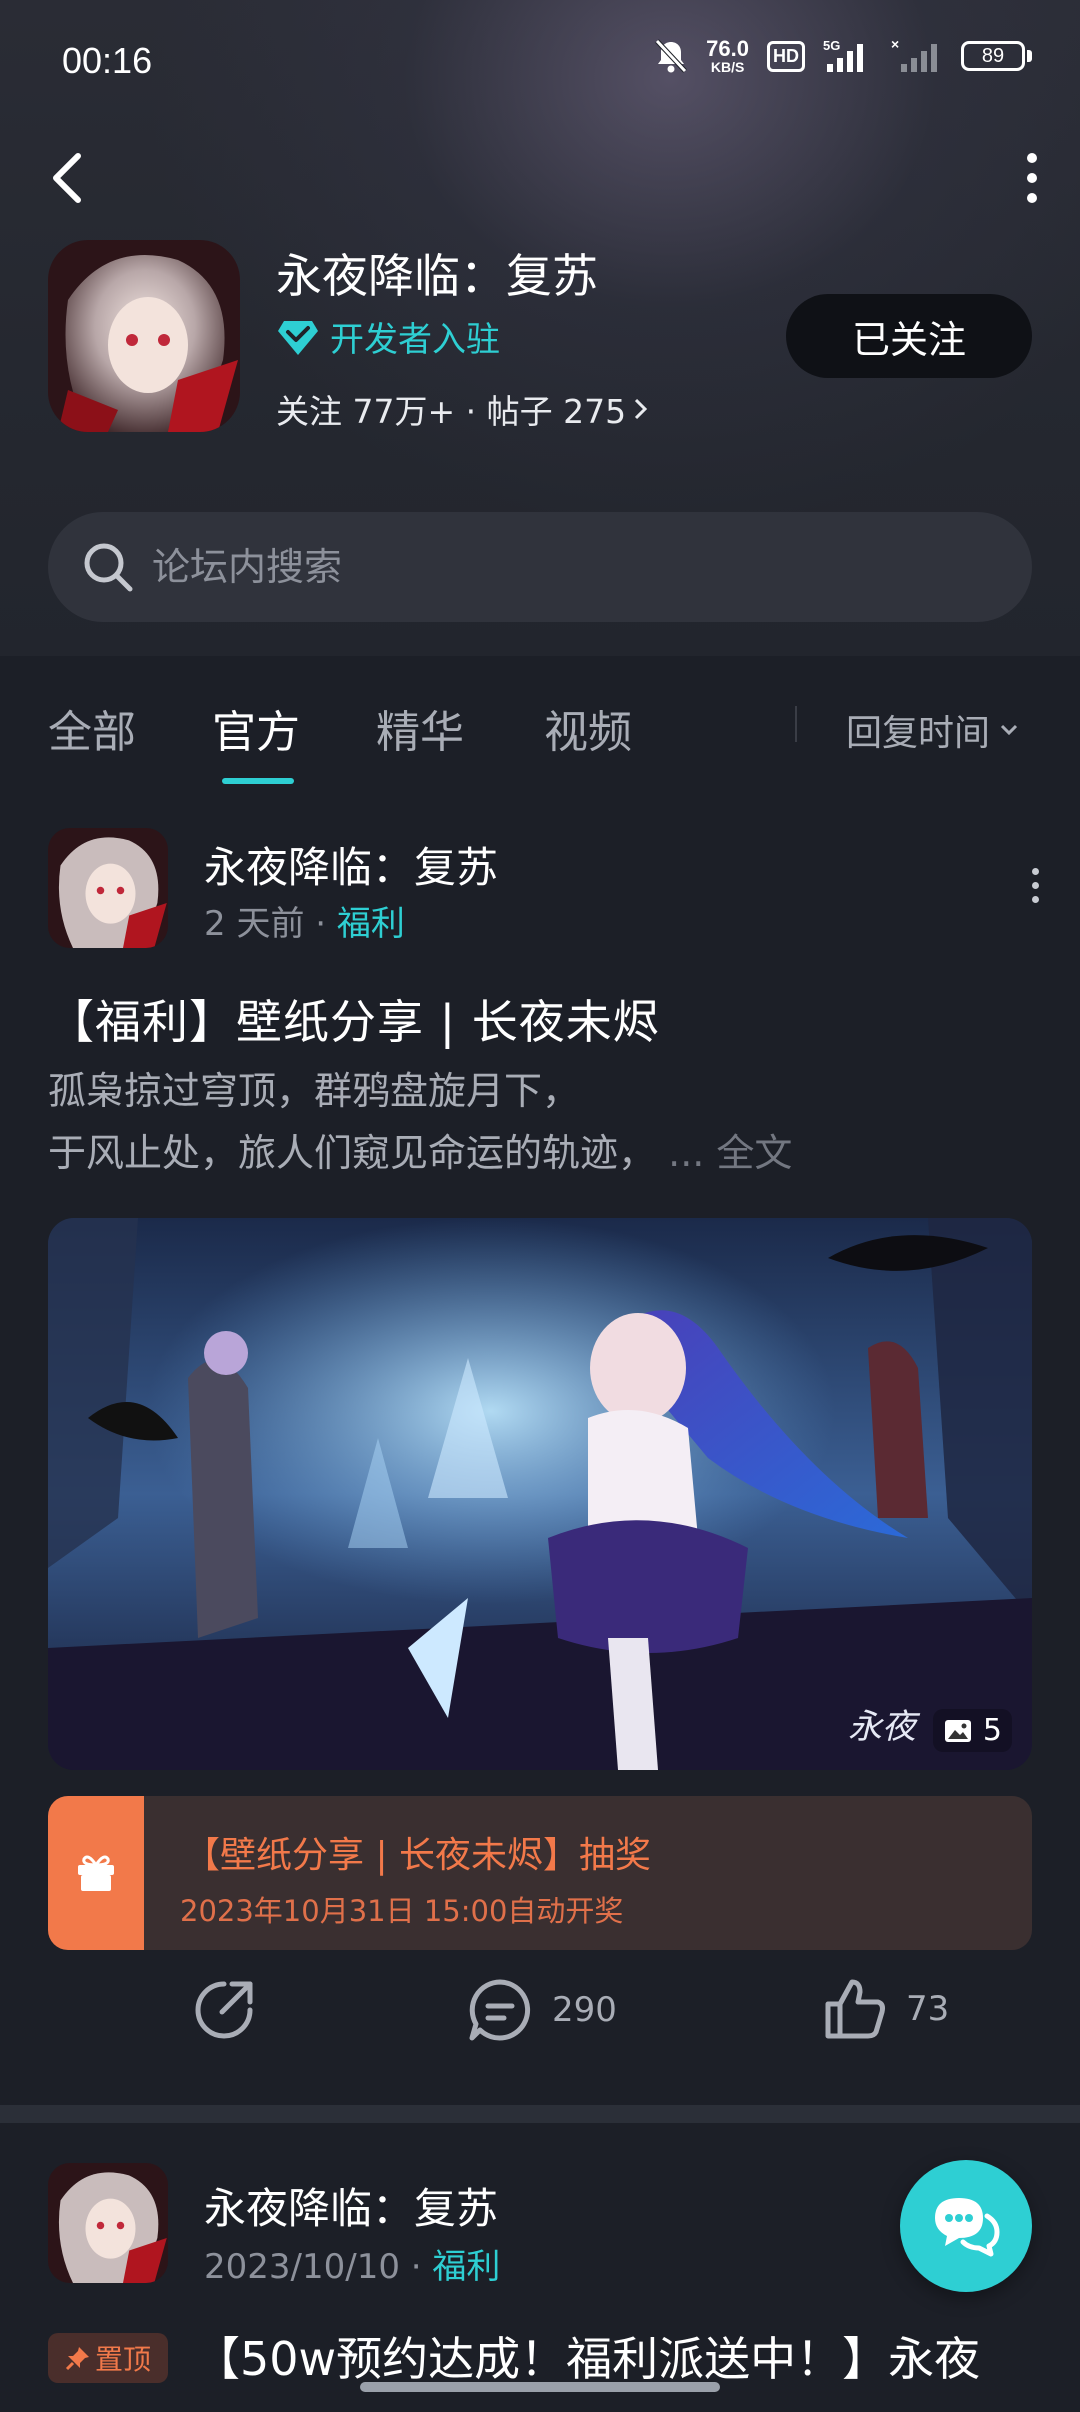 This screenshot has height=2412, width=1080. I want to click on search-icon, so click(108, 567).